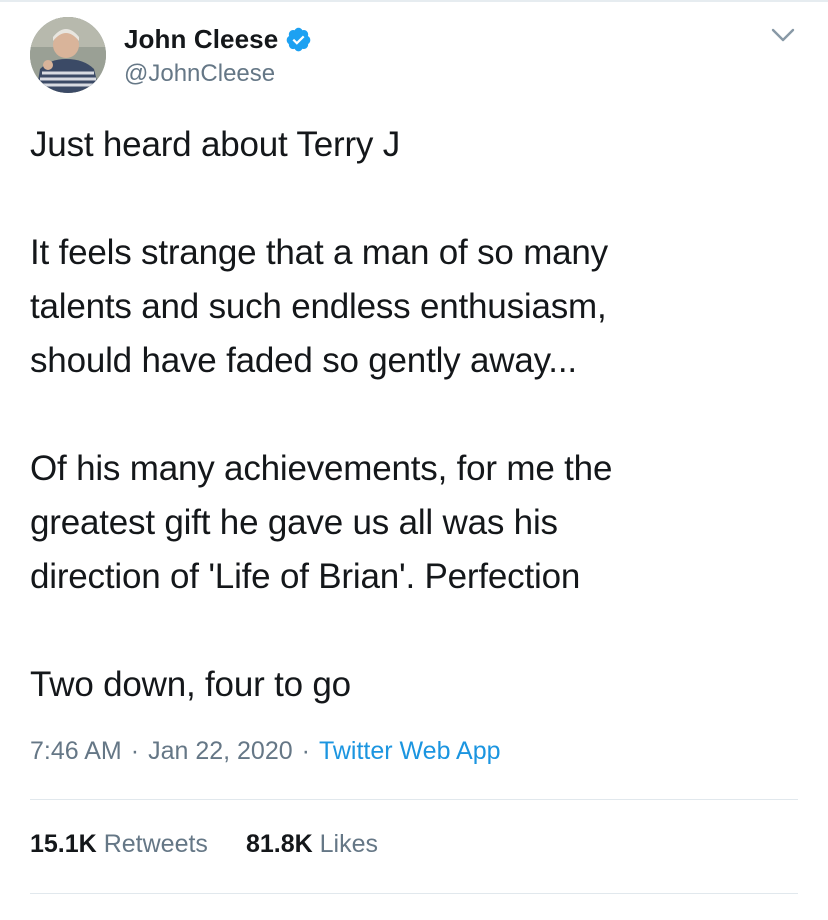 The width and height of the screenshot is (828, 920). What do you see at coordinates (414, 1) in the screenshot?
I see `top-border` at bounding box center [414, 1].